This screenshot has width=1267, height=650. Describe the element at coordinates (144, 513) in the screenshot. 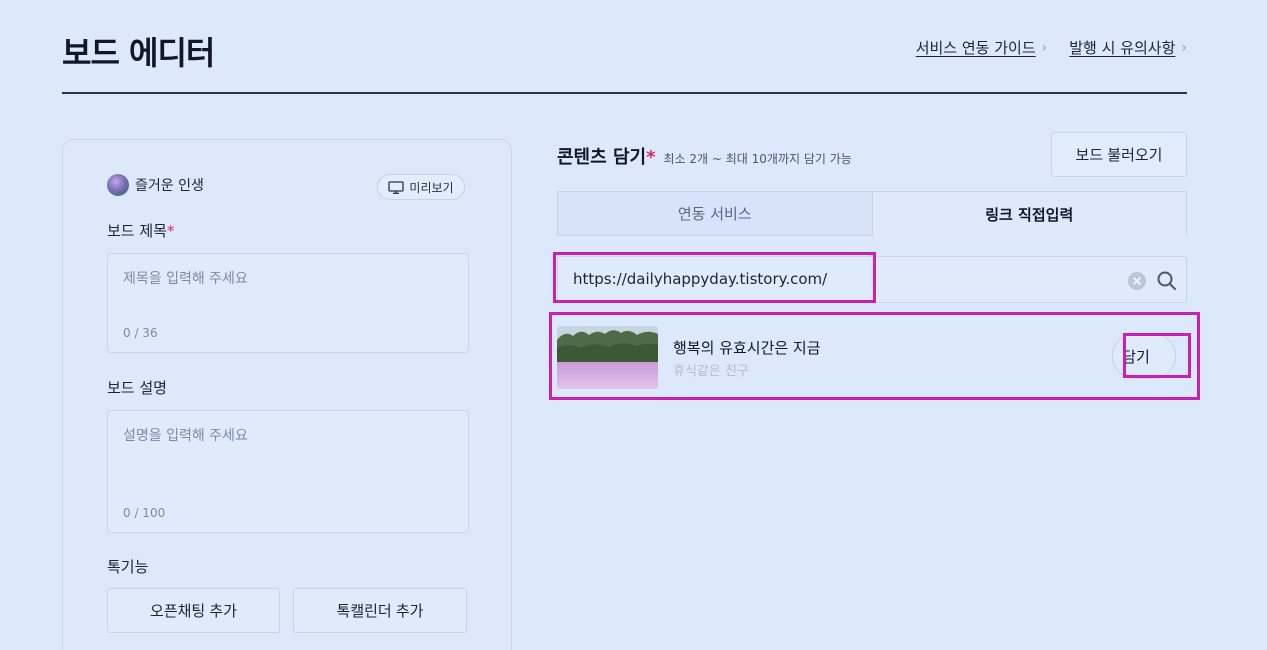

I see `board-description-count: 0 / 100` at that location.